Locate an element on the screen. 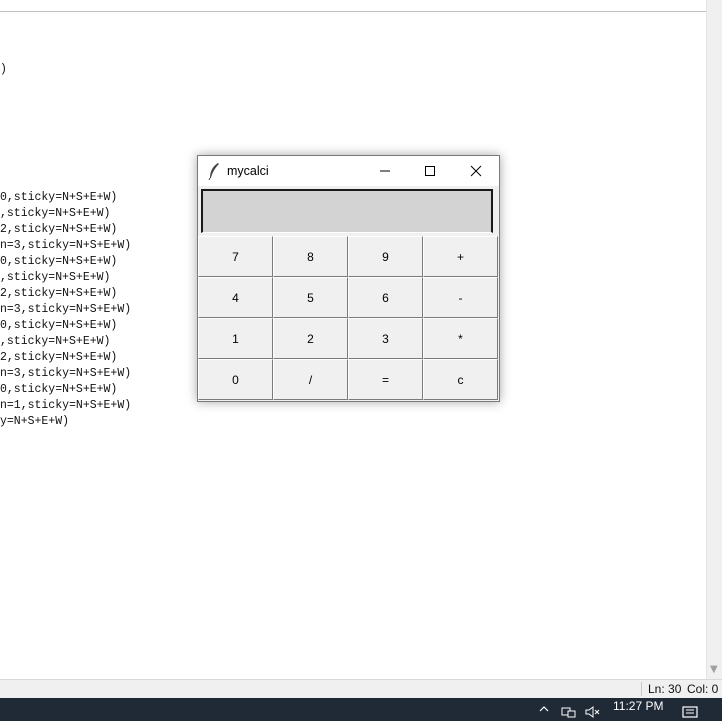  network-icon is located at coordinates (569, 712).